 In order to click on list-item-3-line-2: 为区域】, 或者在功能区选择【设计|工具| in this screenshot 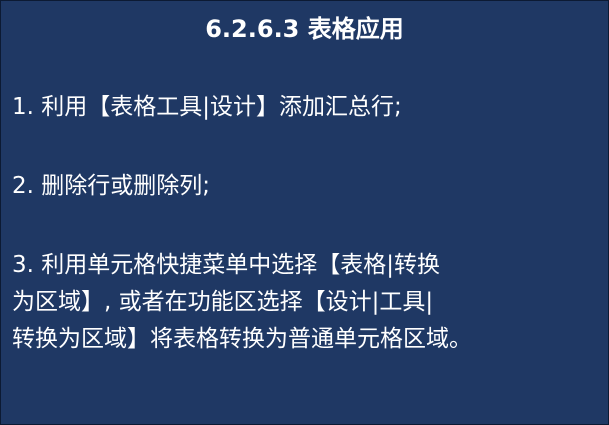, I will do `click(223, 302)`.